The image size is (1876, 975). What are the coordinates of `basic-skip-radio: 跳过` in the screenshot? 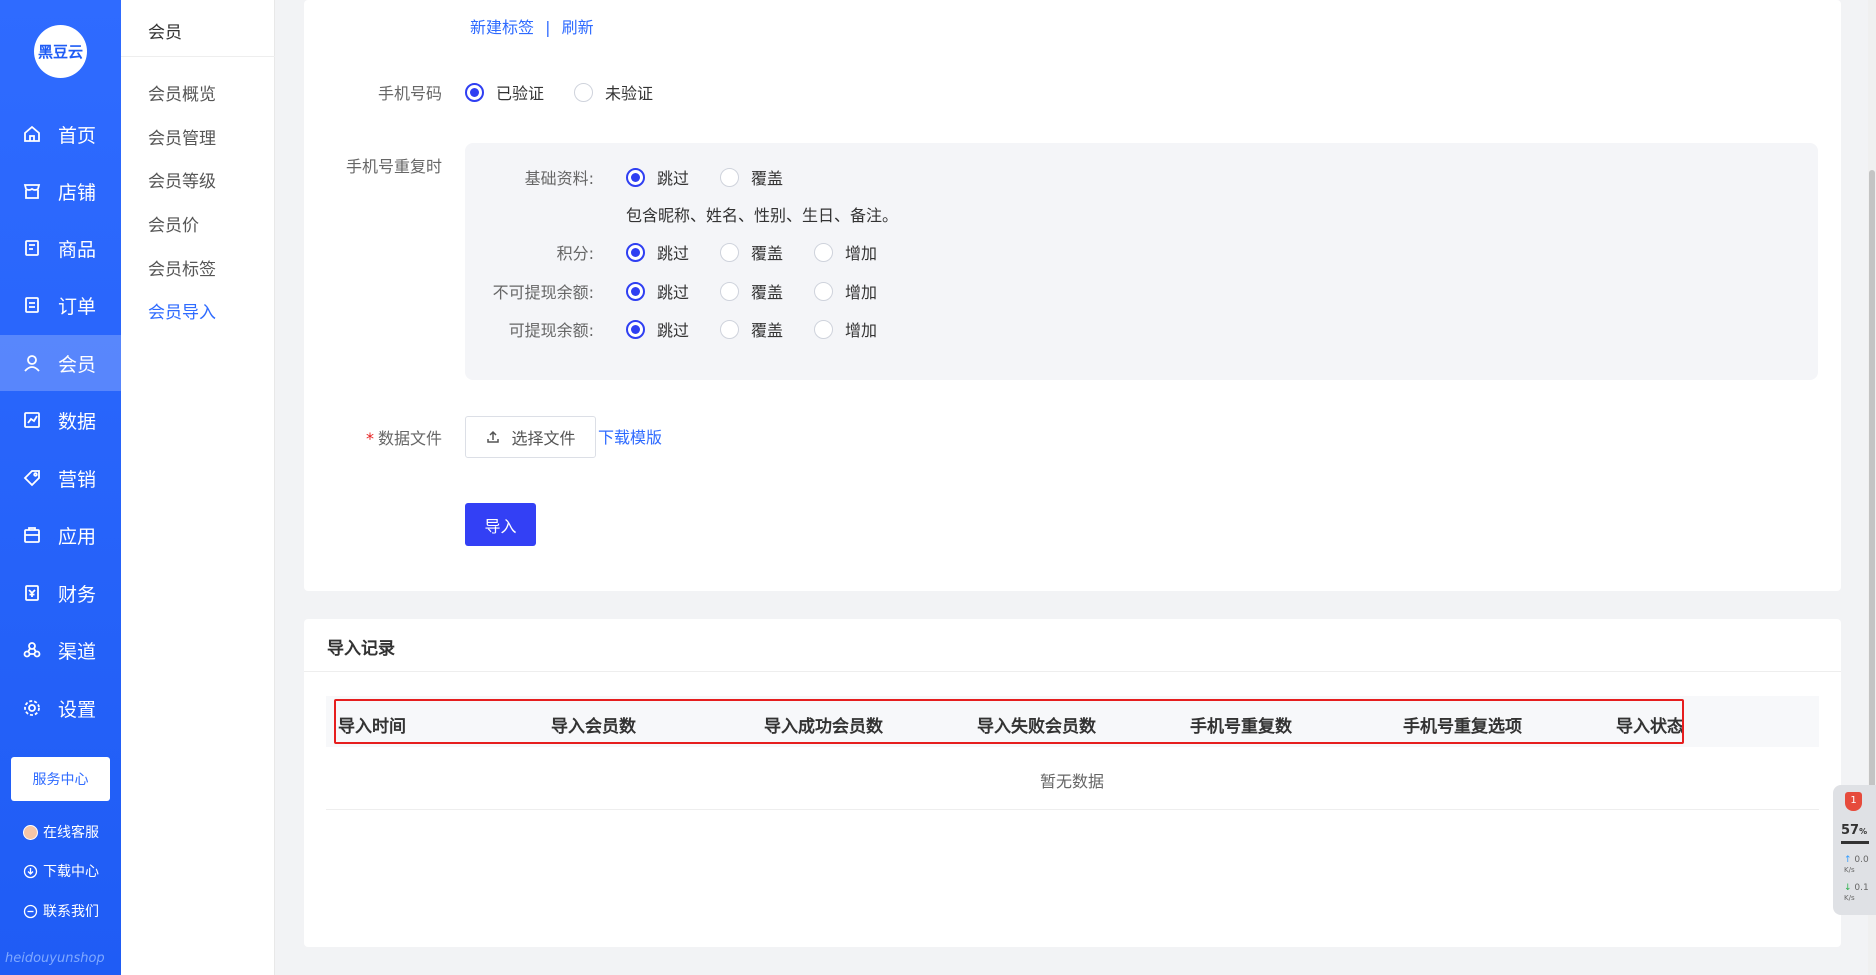 It's located at (657, 177).